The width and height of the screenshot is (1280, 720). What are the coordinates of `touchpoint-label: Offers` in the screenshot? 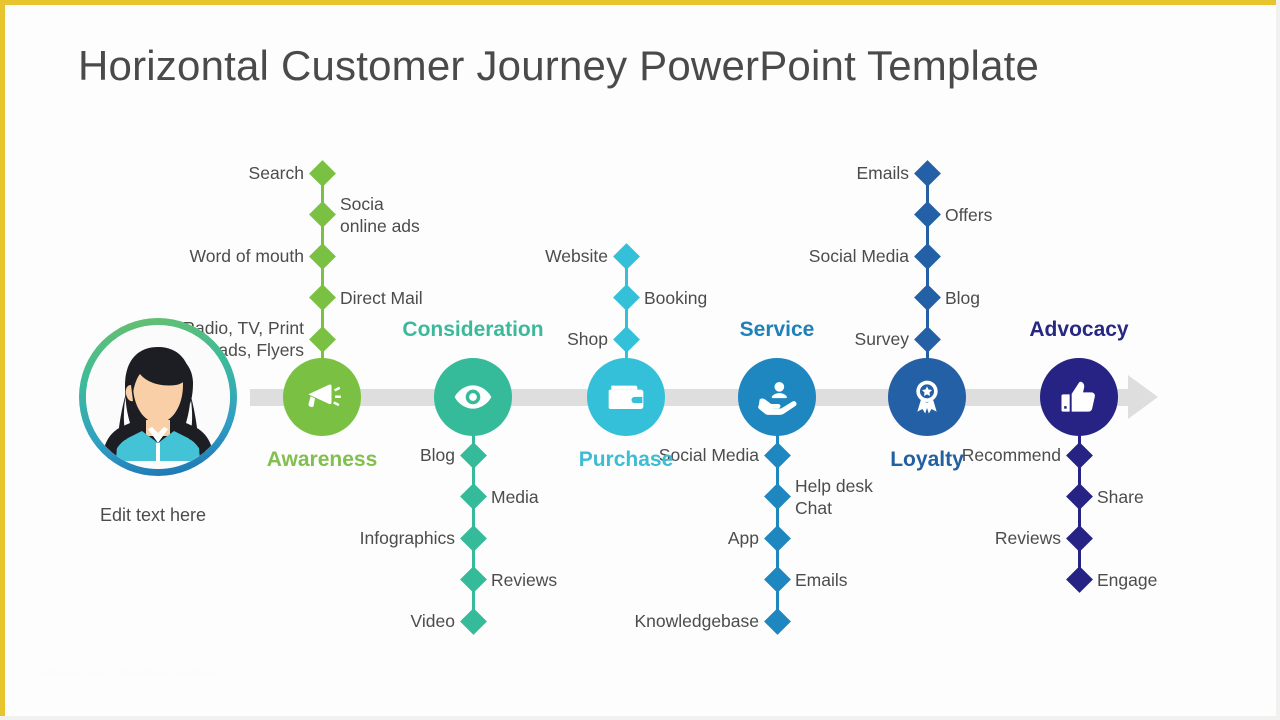 It's located at (969, 214).